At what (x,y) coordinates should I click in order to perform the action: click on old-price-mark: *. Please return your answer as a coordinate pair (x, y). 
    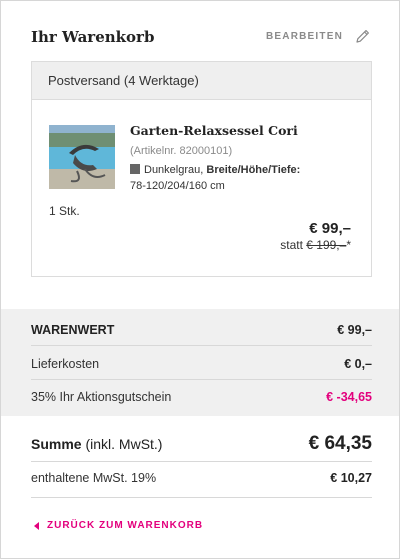
    Looking at the image, I should click on (348, 245).